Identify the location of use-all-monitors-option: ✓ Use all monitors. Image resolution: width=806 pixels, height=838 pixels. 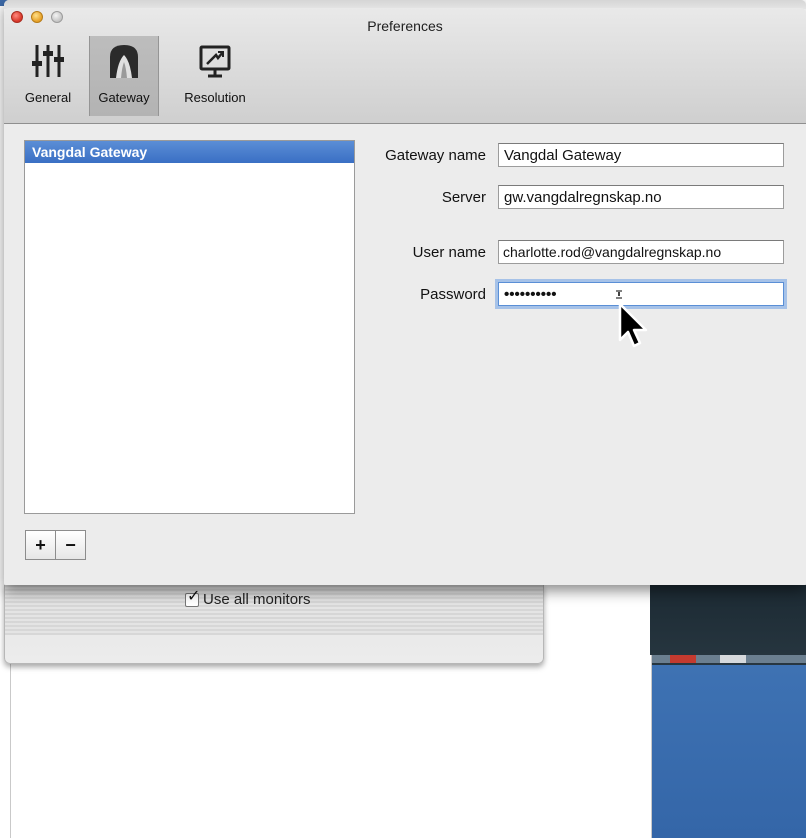
(248, 598).